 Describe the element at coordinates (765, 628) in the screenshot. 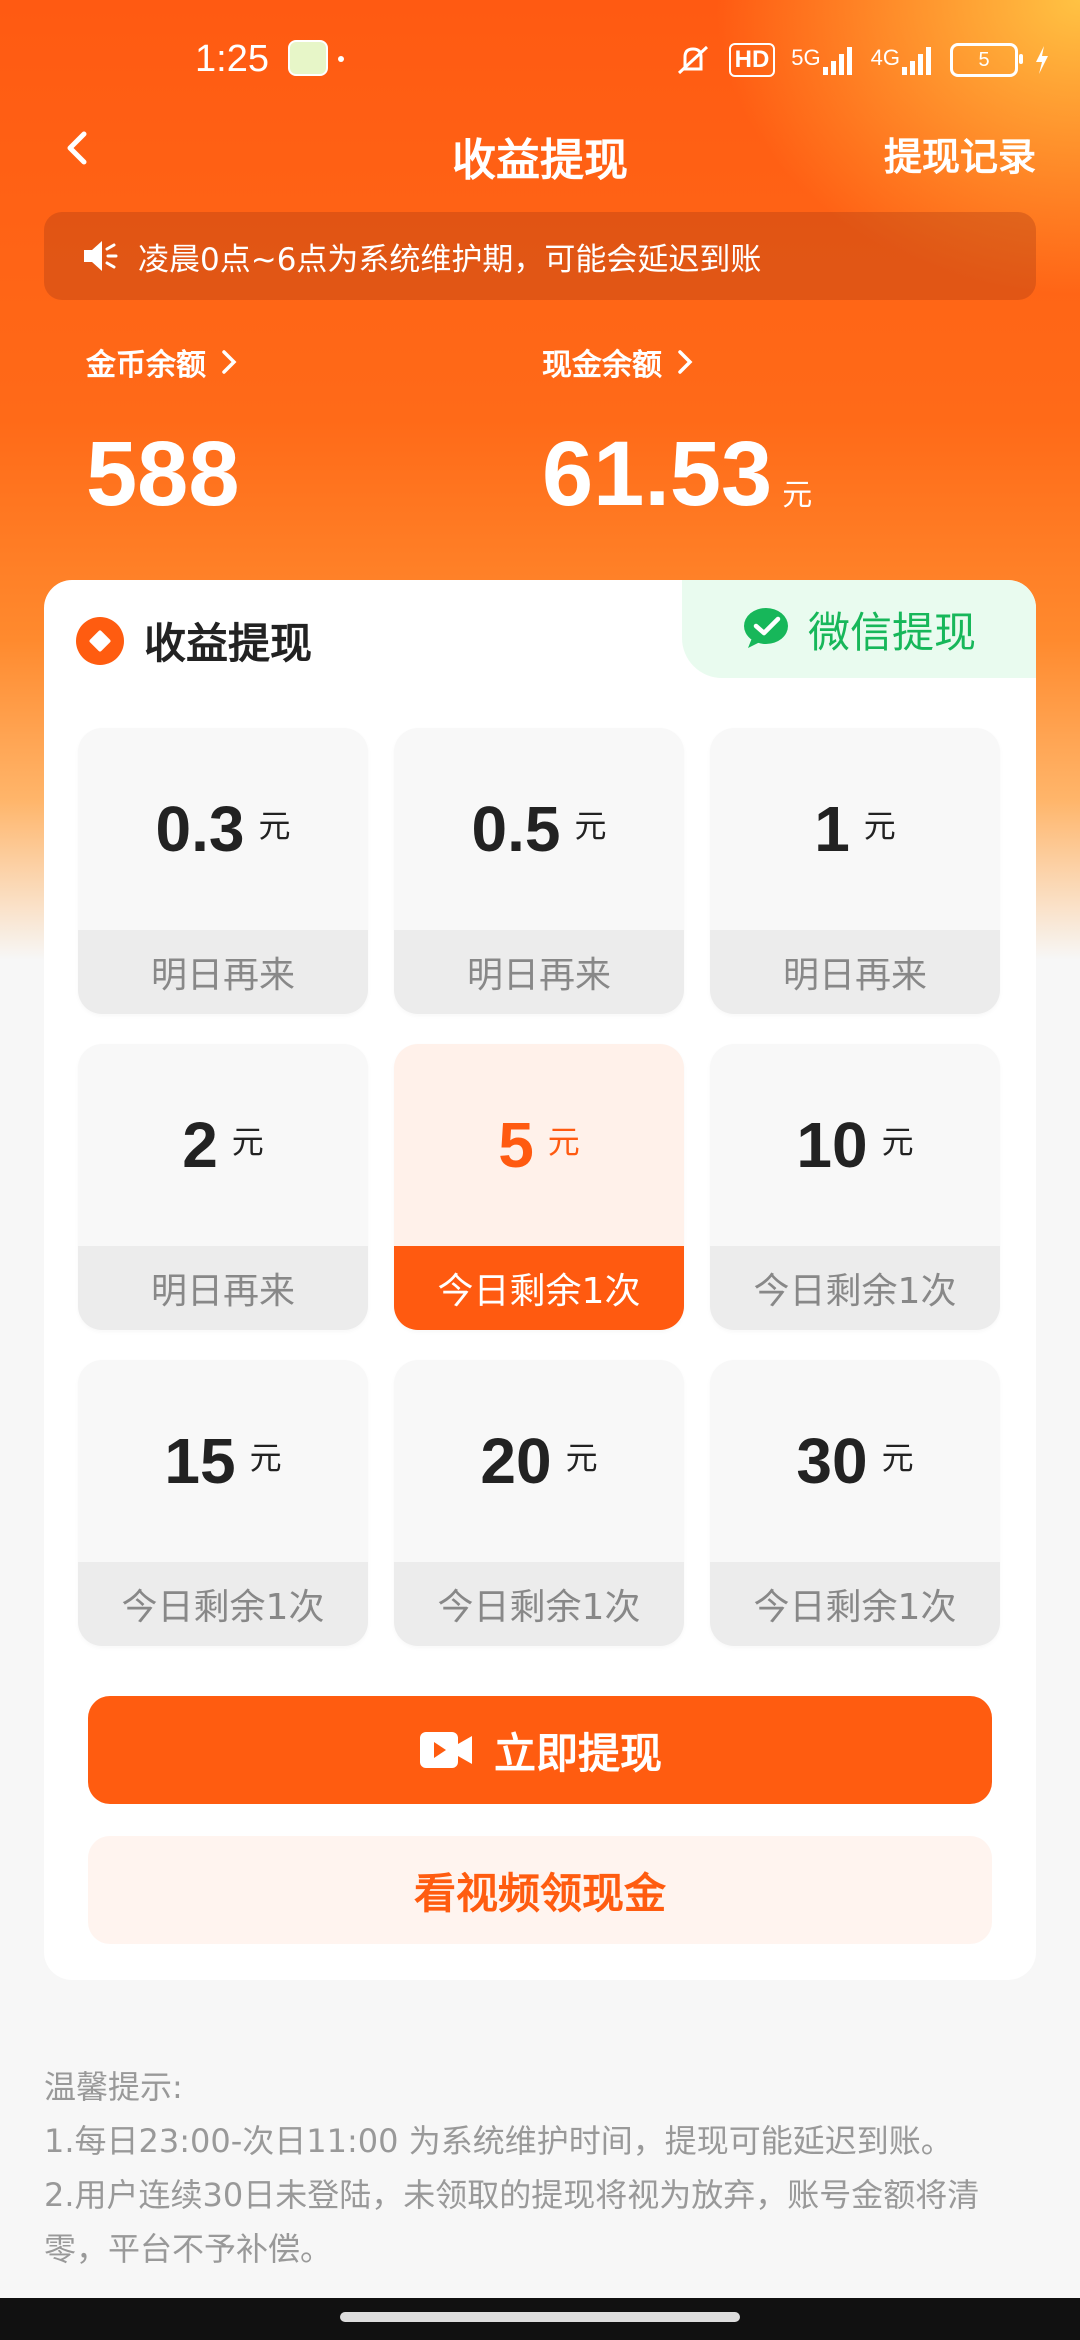

I see `wechat-icon` at that location.